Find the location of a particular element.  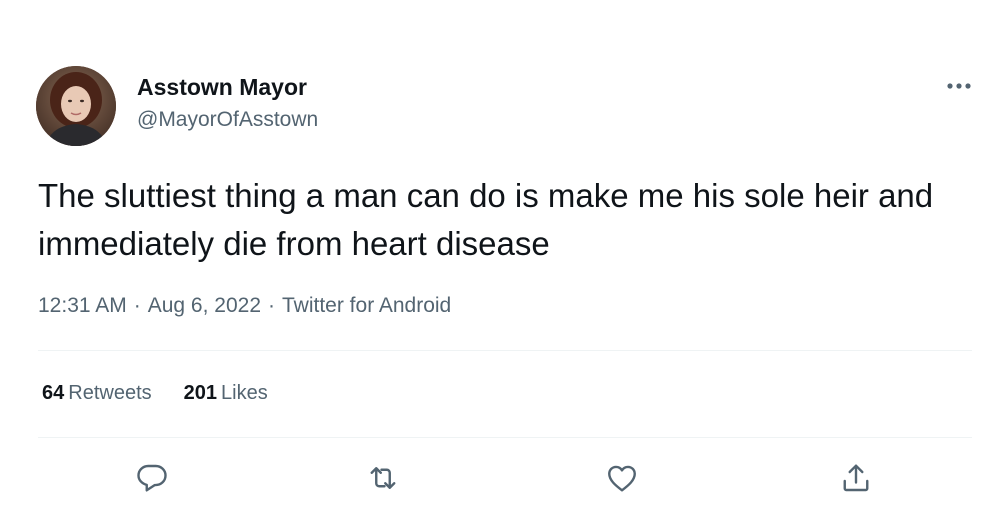

tweet-date: Aug 6, 2022 is located at coordinates (204, 306).